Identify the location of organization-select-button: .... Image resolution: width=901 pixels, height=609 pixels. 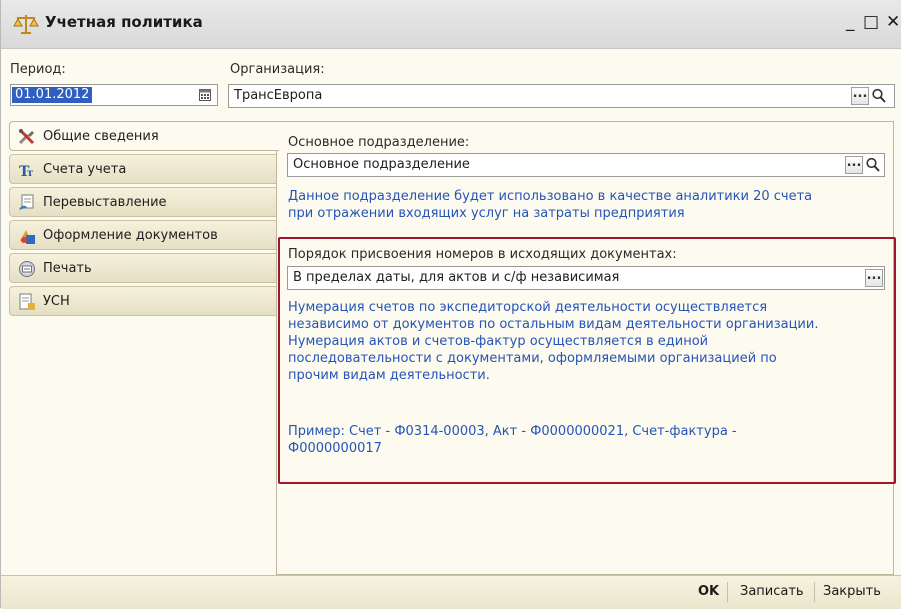
(860, 96).